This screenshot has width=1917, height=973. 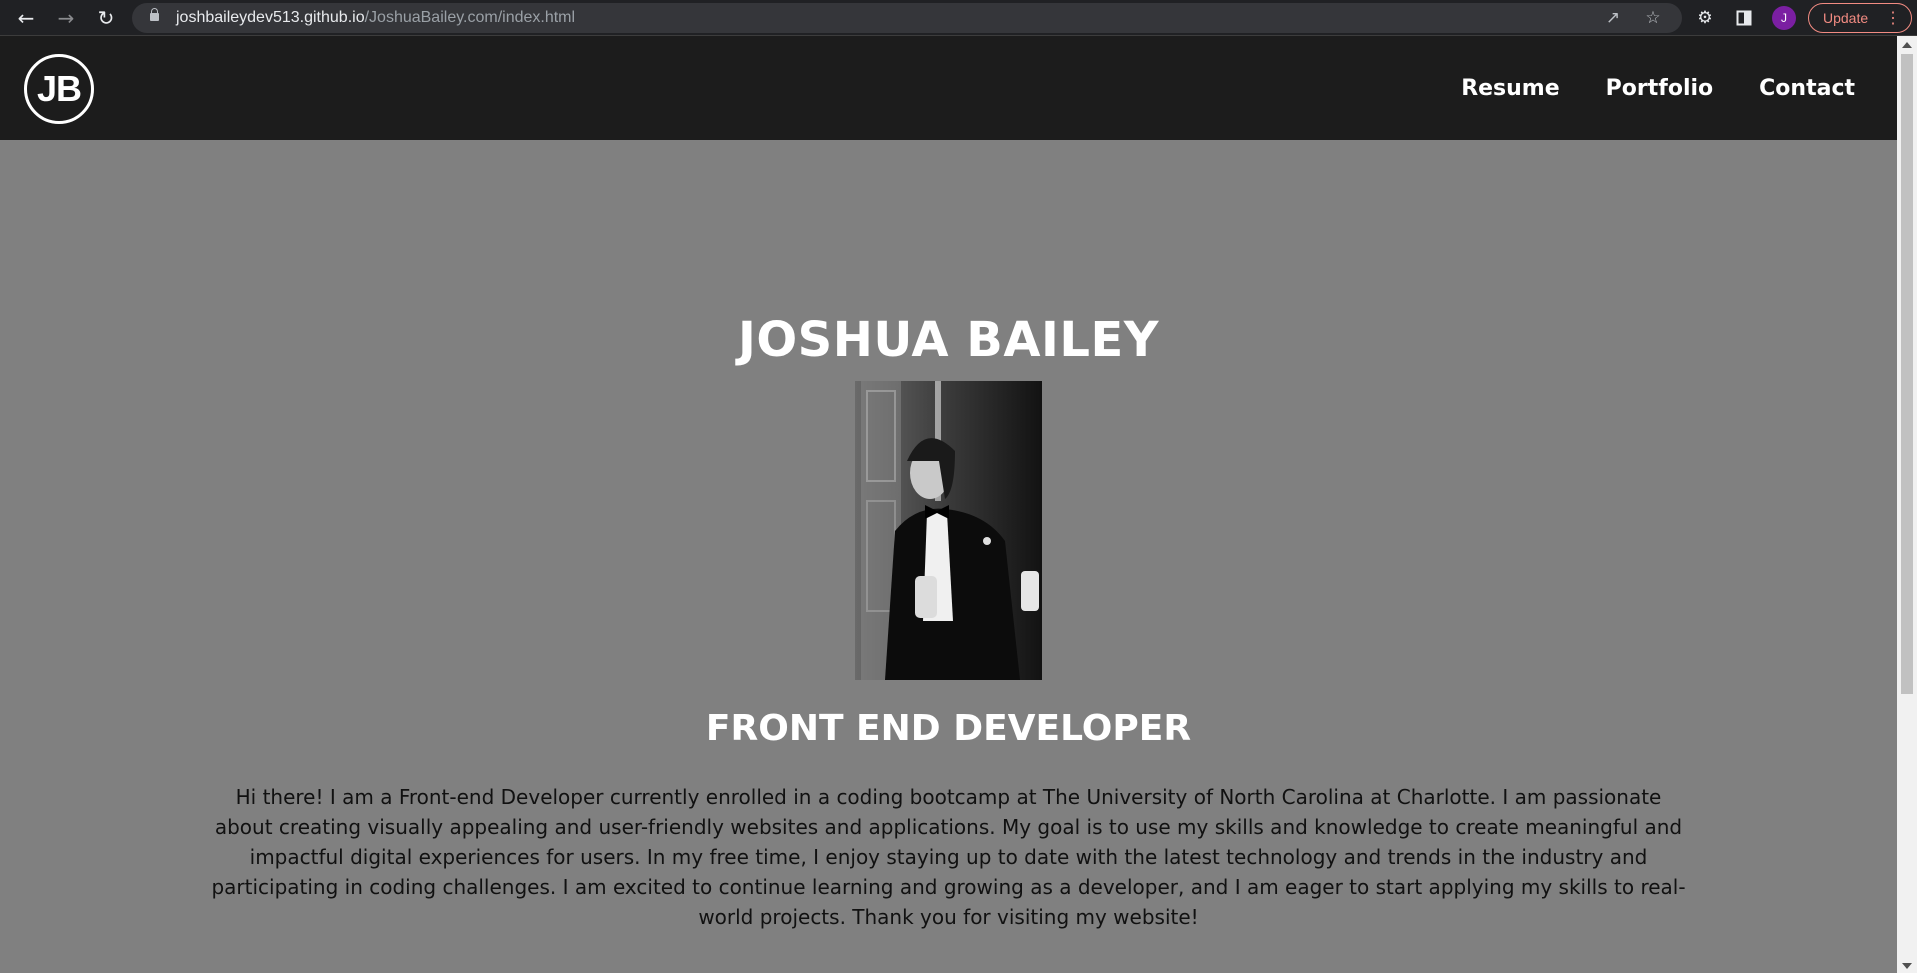 What do you see at coordinates (1807, 88) in the screenshot?
I see `nav-contact-link: Contact` at bounding box center [1807, 88].